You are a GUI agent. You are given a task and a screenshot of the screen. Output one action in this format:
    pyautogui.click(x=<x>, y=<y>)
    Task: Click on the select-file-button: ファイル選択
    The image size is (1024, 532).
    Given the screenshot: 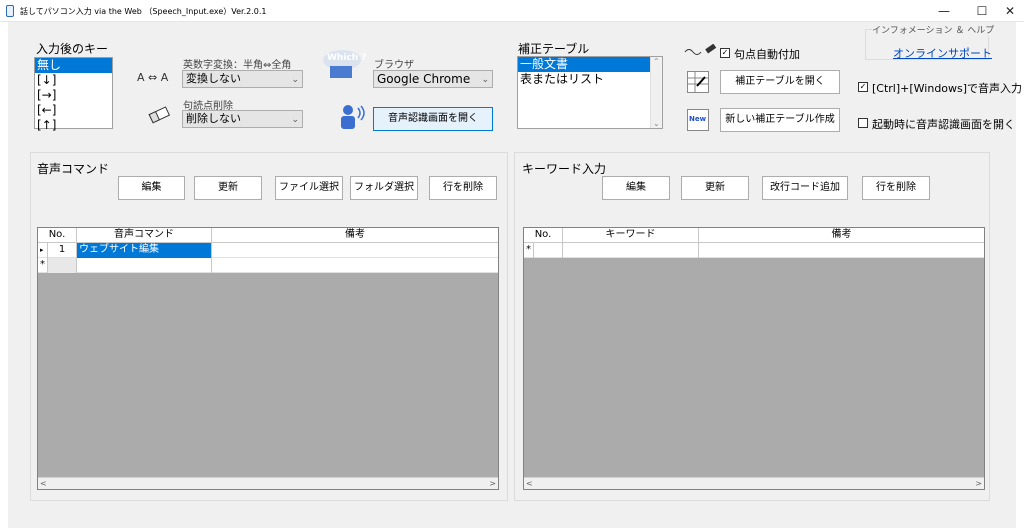 What is the action you would take?
    pyautogui.click(x=309, y=188)
    